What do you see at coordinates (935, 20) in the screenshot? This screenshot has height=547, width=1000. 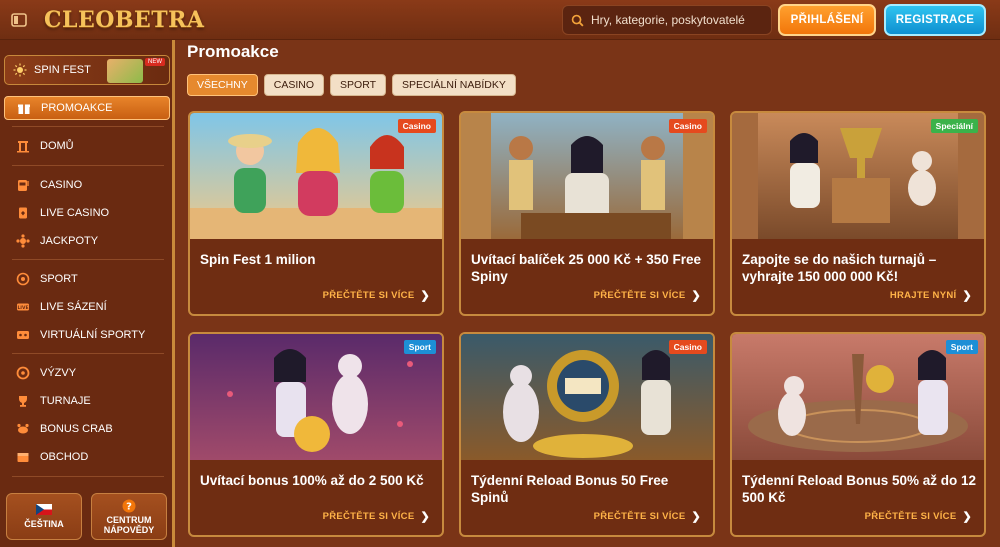 I see `register-button: REGISTRACE` at bounding box center [935, 20].